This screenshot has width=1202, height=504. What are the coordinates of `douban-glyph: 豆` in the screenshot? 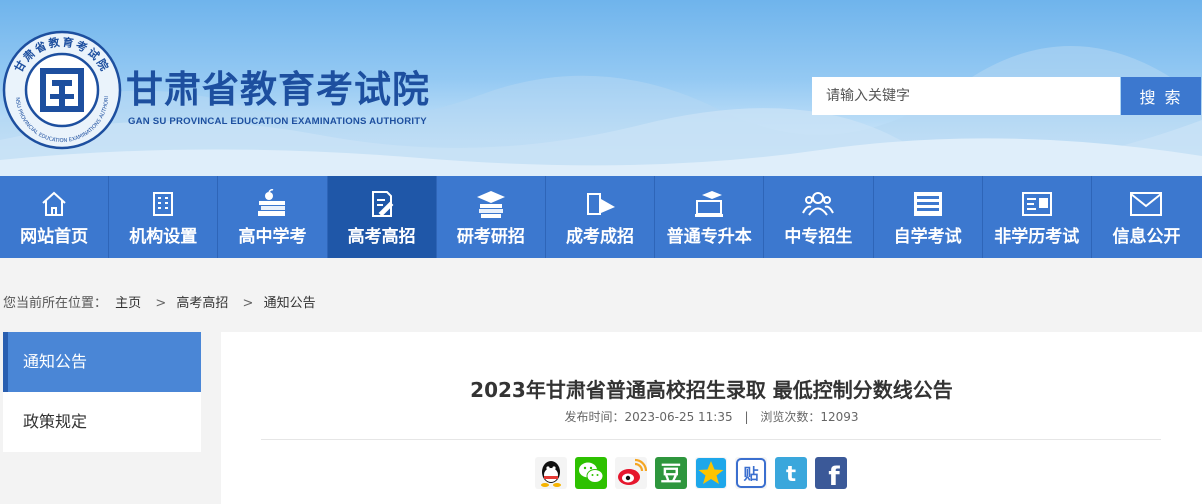 It's located at (671, 474).